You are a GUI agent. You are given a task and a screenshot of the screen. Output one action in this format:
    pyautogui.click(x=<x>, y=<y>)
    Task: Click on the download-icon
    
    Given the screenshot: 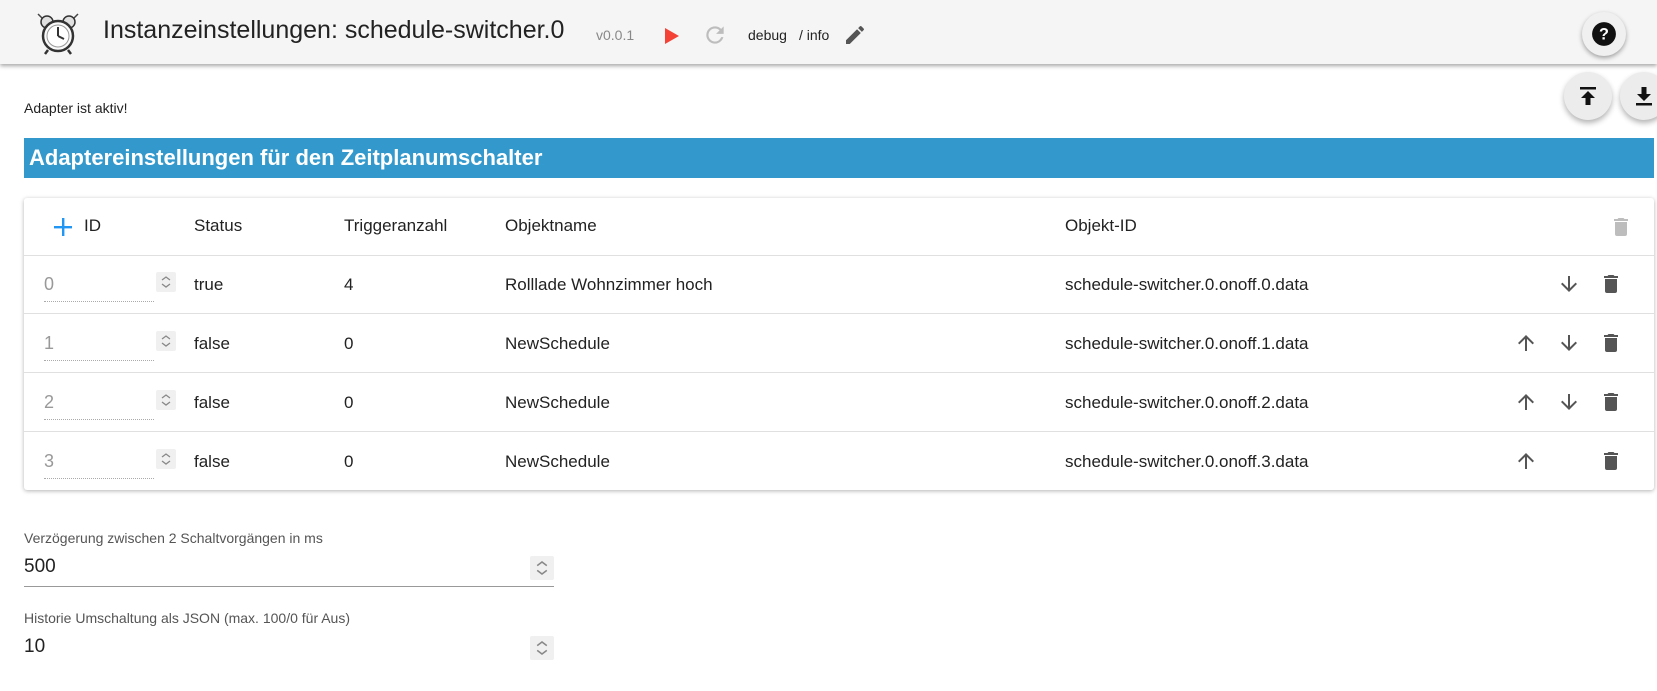 What is the action you would take?
    pyautogui.click(x=1644, y=96)
    